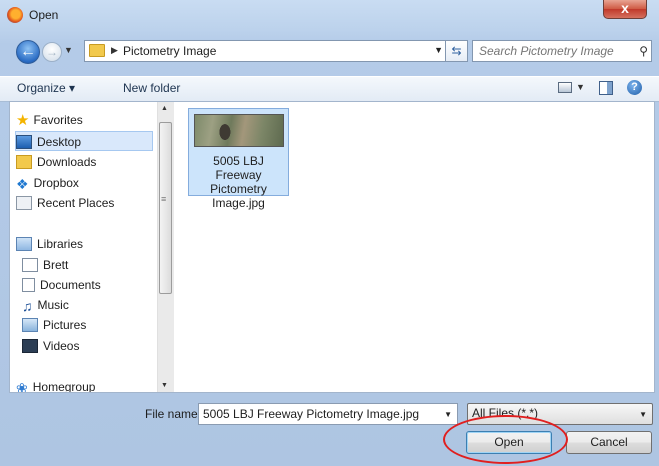 The height and width of the screenshot is (466, 659). I want to click on homegroup-icon: ❀, so click(22, 385).